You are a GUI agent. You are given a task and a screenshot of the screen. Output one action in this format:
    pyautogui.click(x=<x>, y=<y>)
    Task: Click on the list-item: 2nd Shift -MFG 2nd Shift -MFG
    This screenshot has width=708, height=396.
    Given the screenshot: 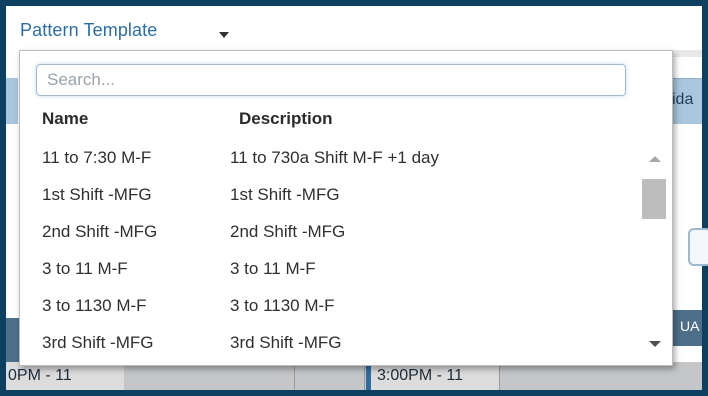 What is the action you would take?
    pyautogui.click(x=326, y=231)
    